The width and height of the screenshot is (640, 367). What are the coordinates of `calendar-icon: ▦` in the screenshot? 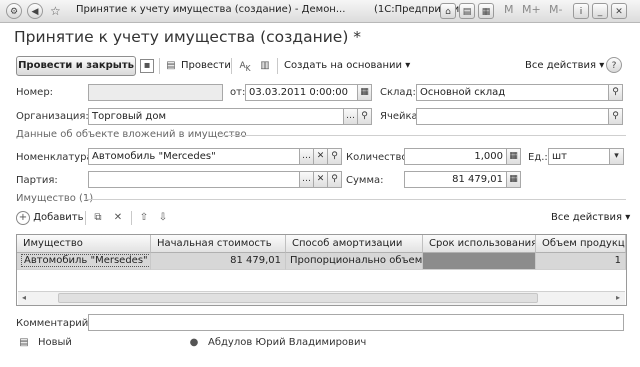 It's located at (364, 92).